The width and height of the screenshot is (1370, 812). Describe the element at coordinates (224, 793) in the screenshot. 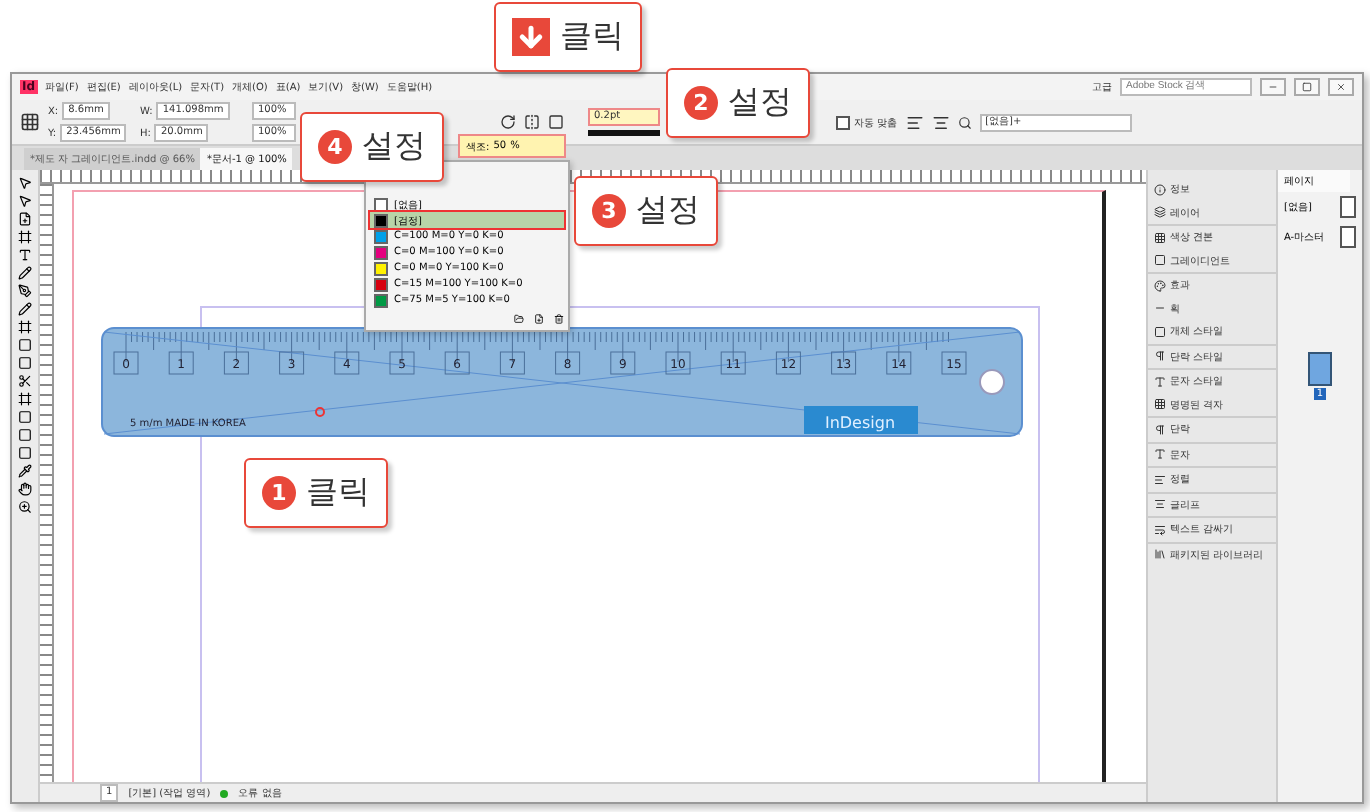

I see `status-dot-icon` at that location.